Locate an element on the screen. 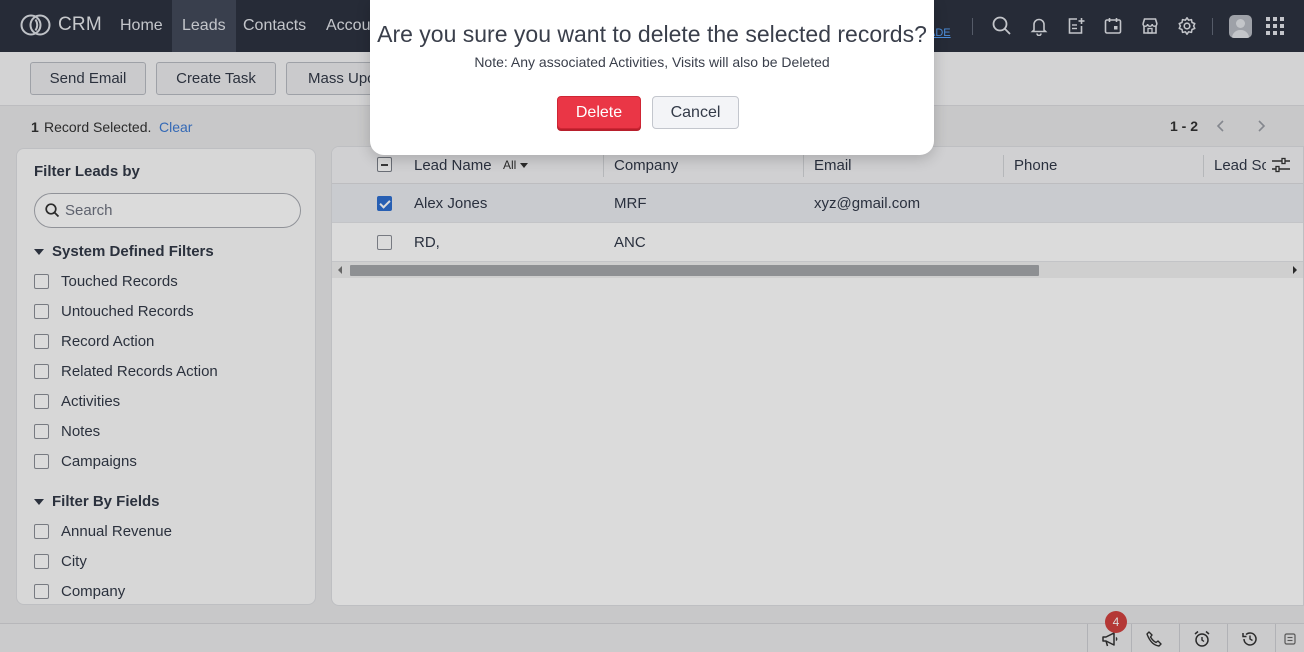 This screenshot has height=652, width=1304. delete-button: Delete is located at coordinates (599, 112).